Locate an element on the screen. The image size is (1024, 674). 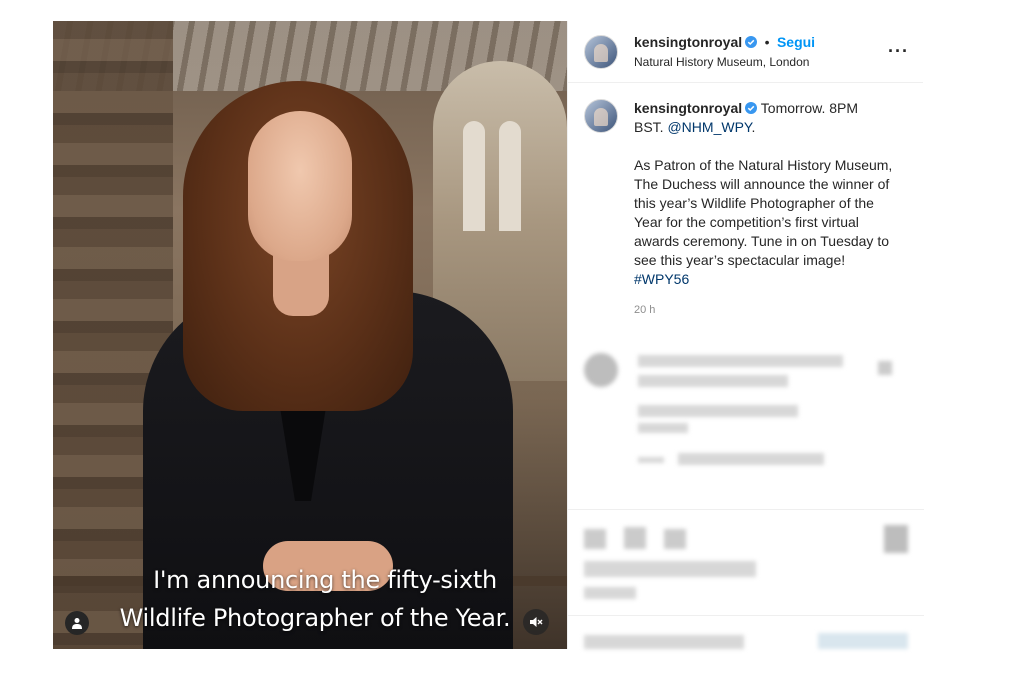
post-timestamp: 20 h is located at coordinates (645, 310).